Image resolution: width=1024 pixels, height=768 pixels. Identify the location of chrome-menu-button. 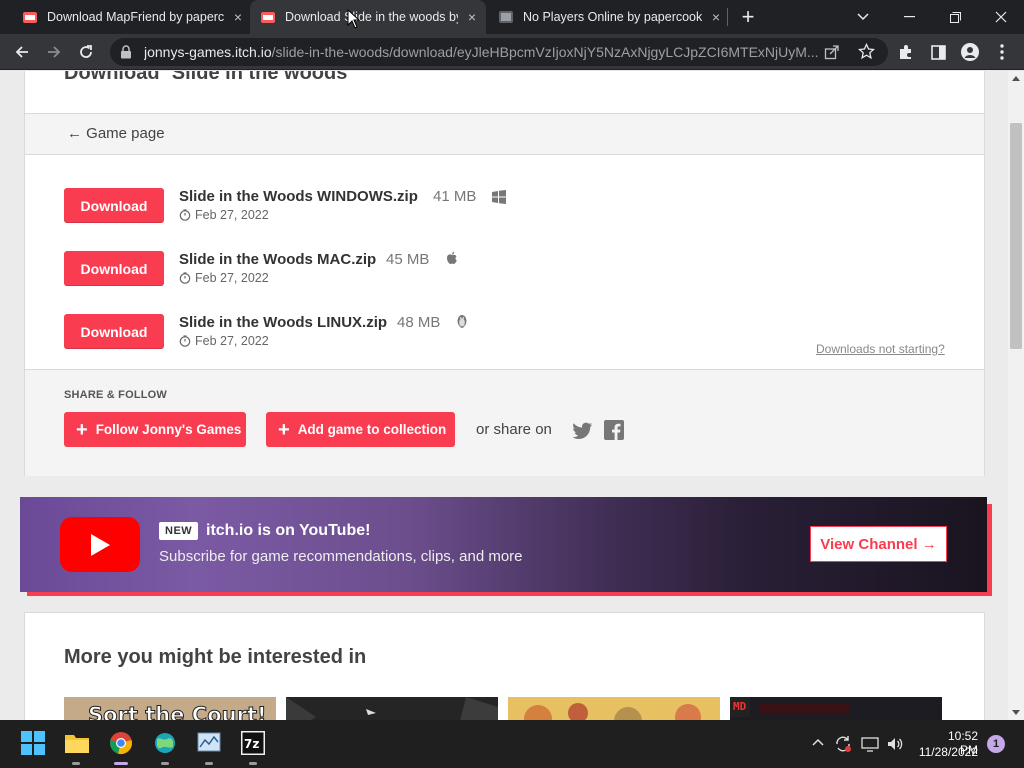
(1002, 52).